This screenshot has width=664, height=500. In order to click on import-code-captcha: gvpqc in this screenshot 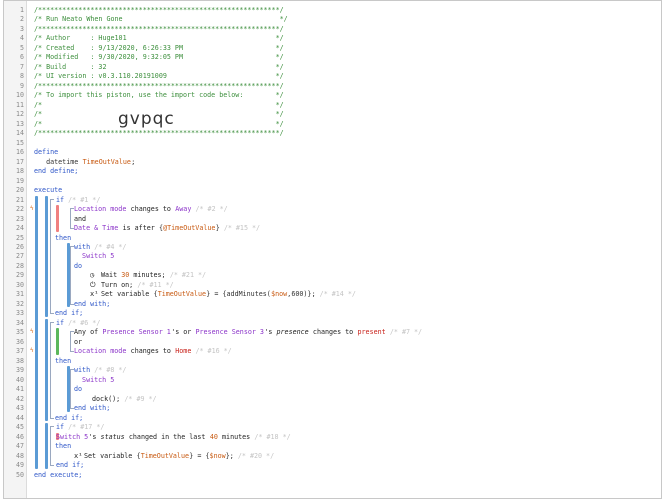, I will do `click(146, 119)`.